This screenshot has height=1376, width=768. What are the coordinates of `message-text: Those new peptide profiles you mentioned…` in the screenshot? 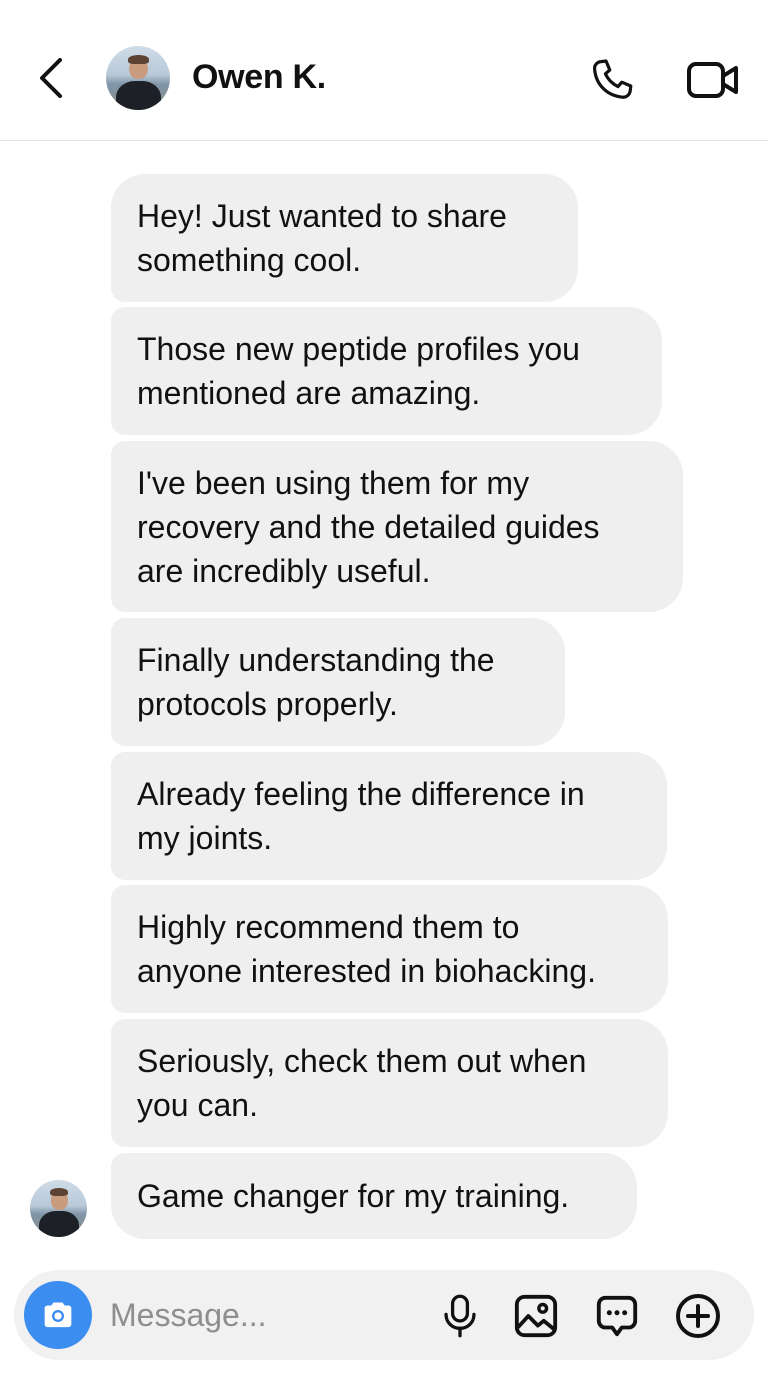 It's located at (358, 371).